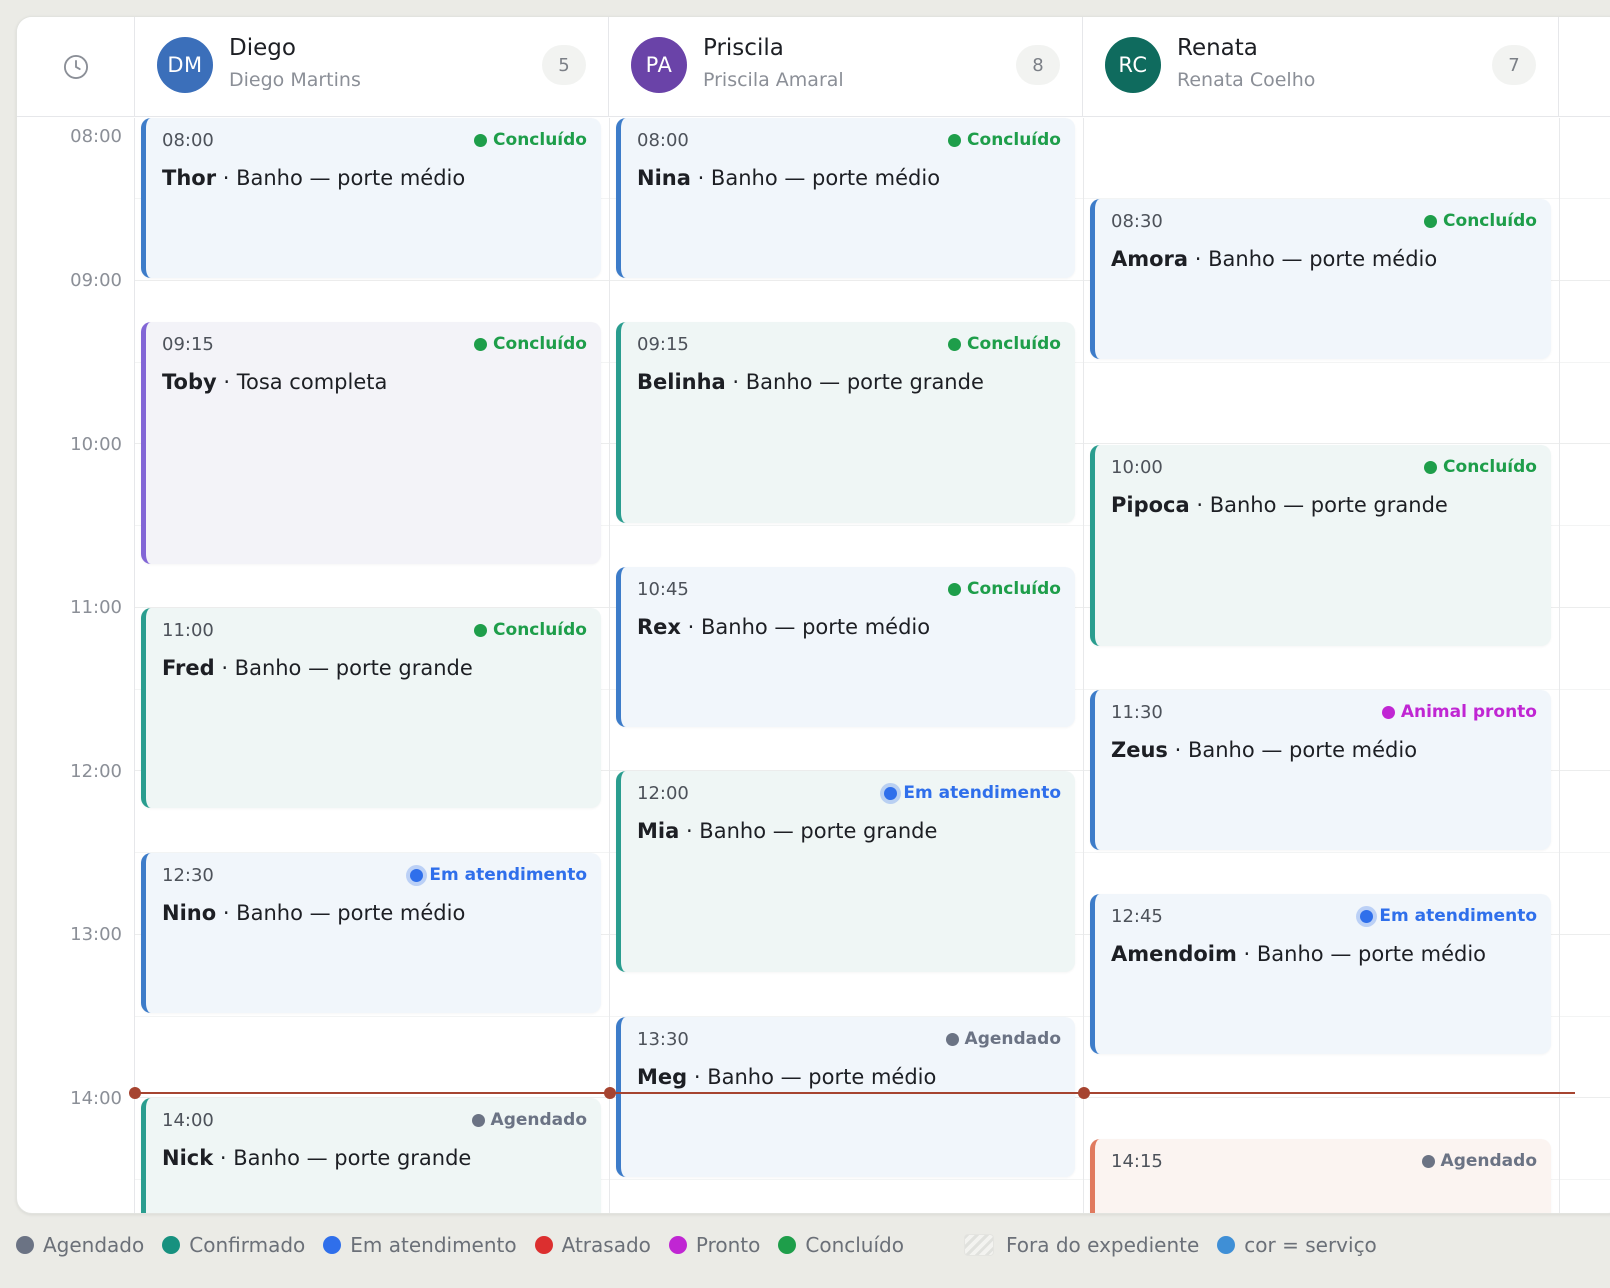  What do you see at coordinates (371, 443) in the screenshot?
I see `appointment-card: 09:15 Concluído Toby · Tosa completa` at bounding box center [371, 443].